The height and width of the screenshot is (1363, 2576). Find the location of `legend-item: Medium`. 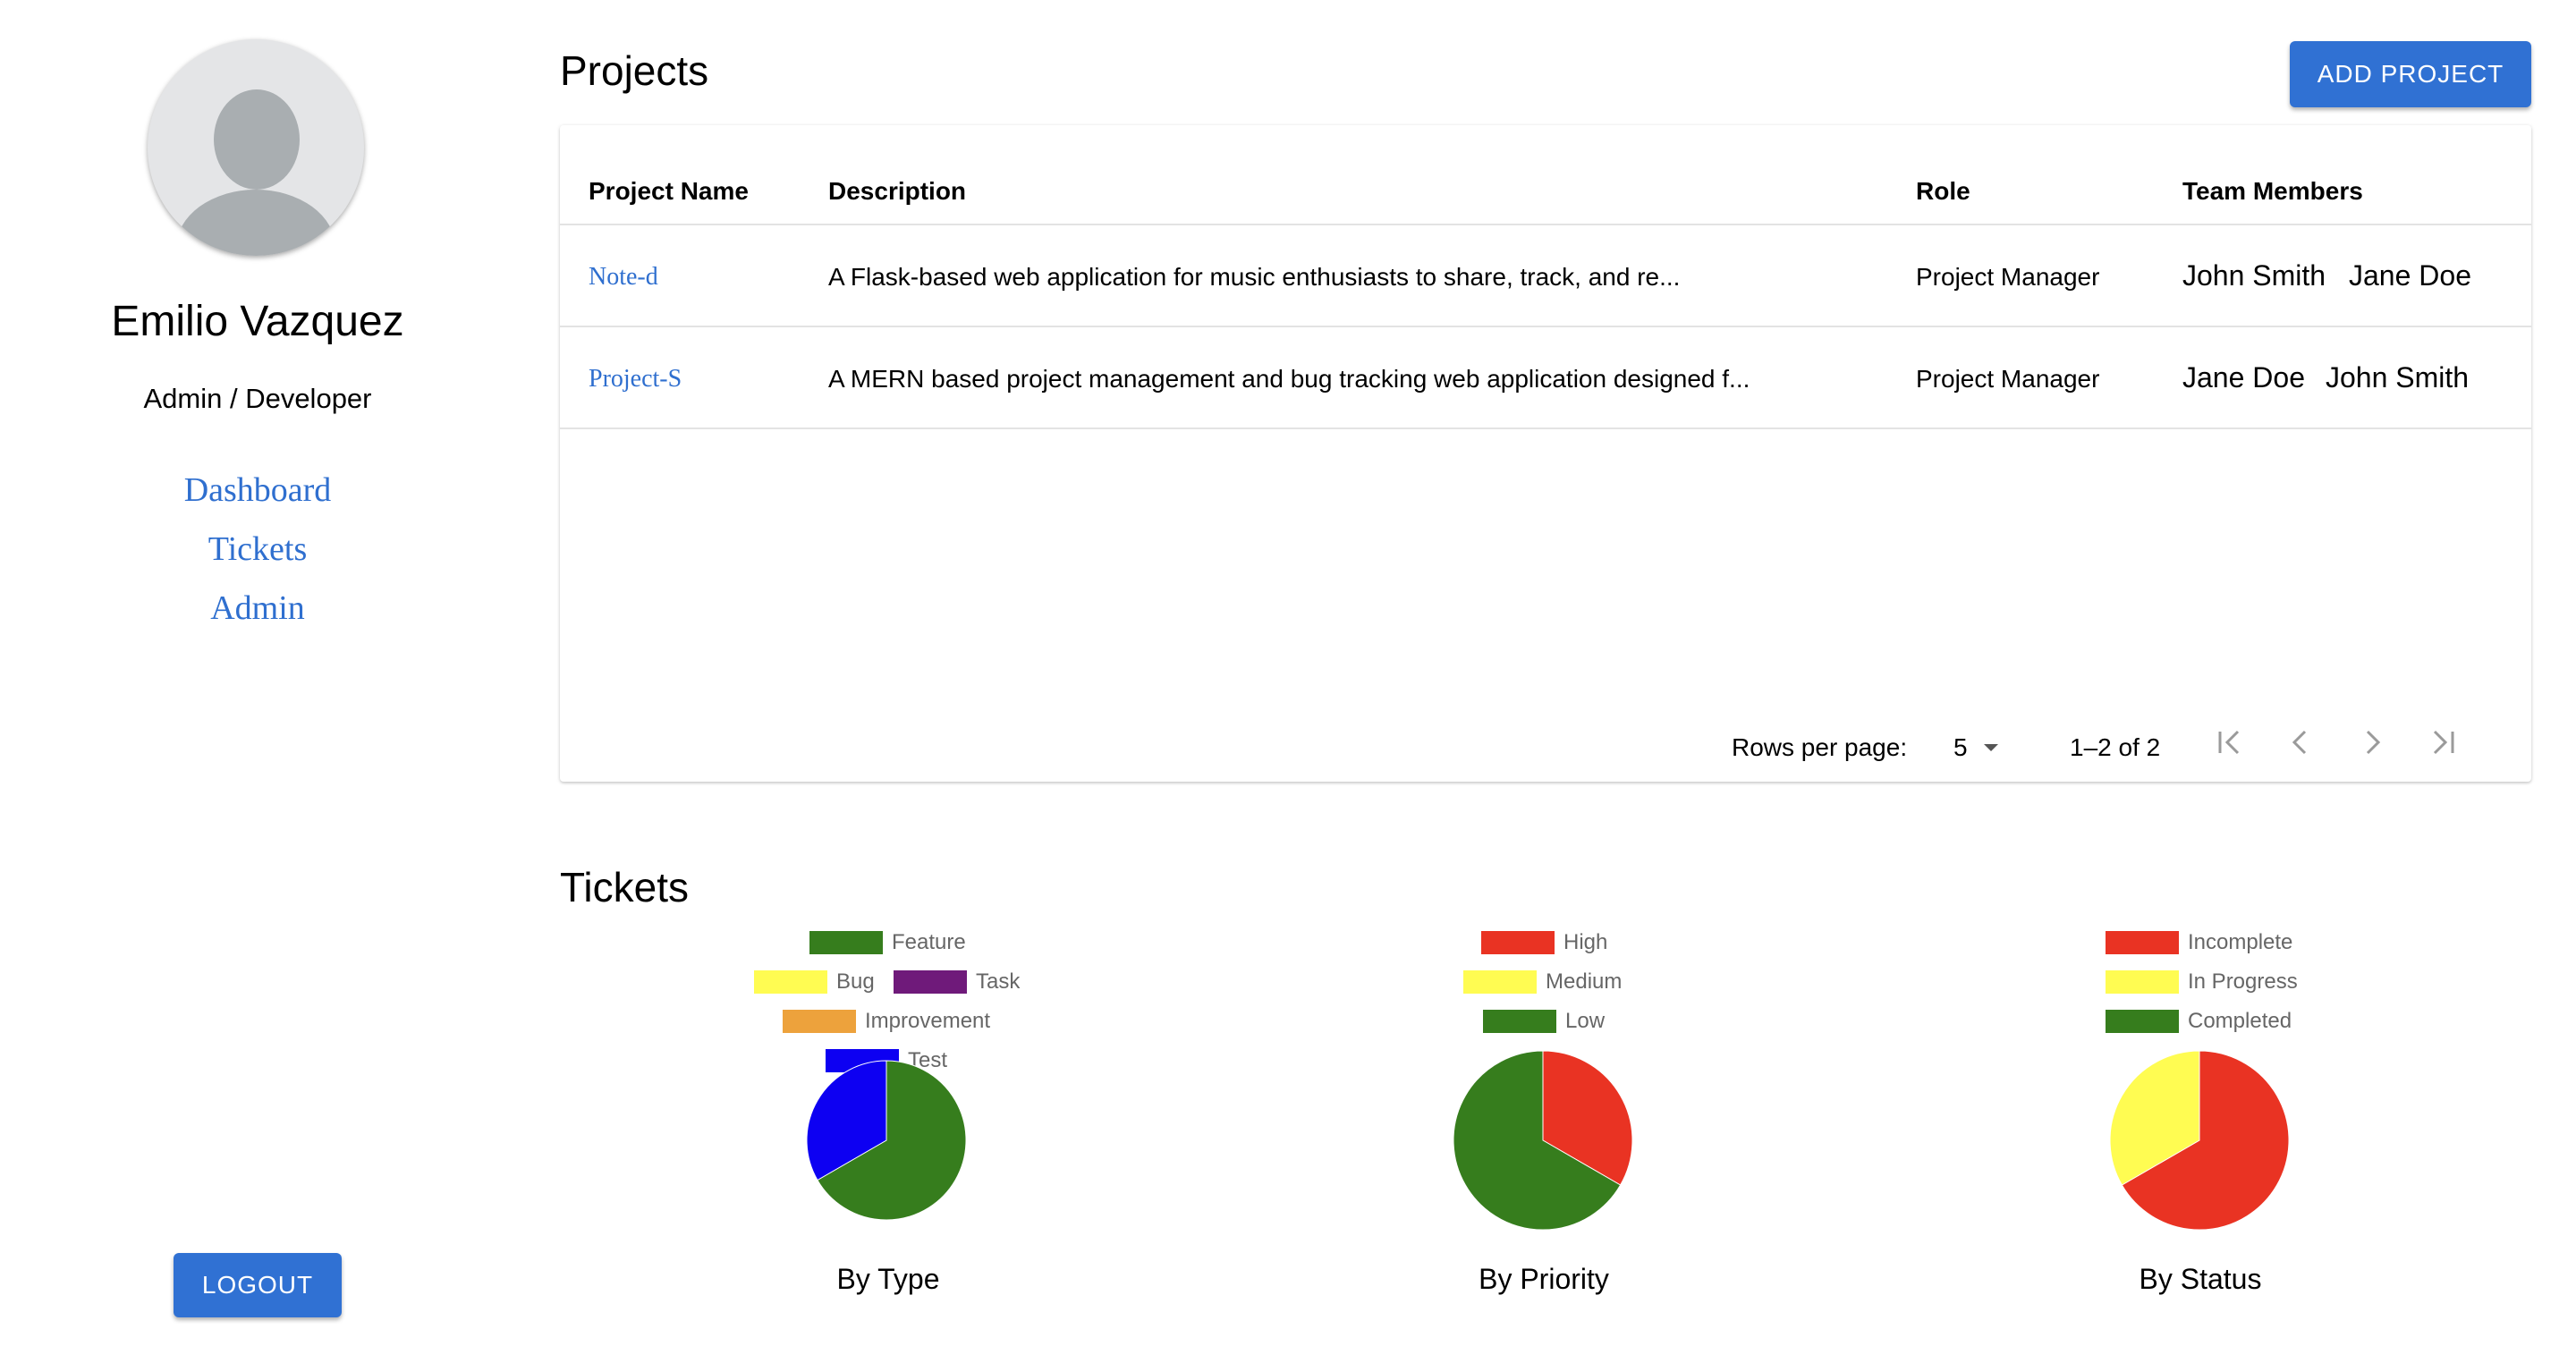

legend-item: Medium is located at coordinates (1542, 982).